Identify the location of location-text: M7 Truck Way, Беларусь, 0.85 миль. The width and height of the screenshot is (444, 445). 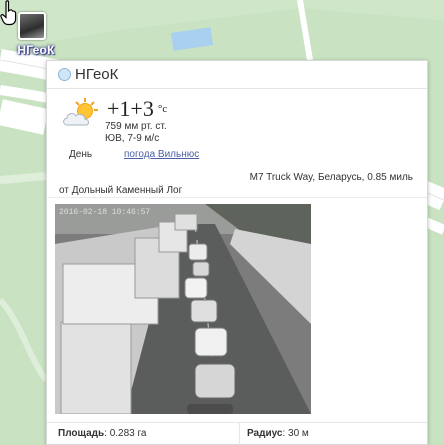
(331, 177).